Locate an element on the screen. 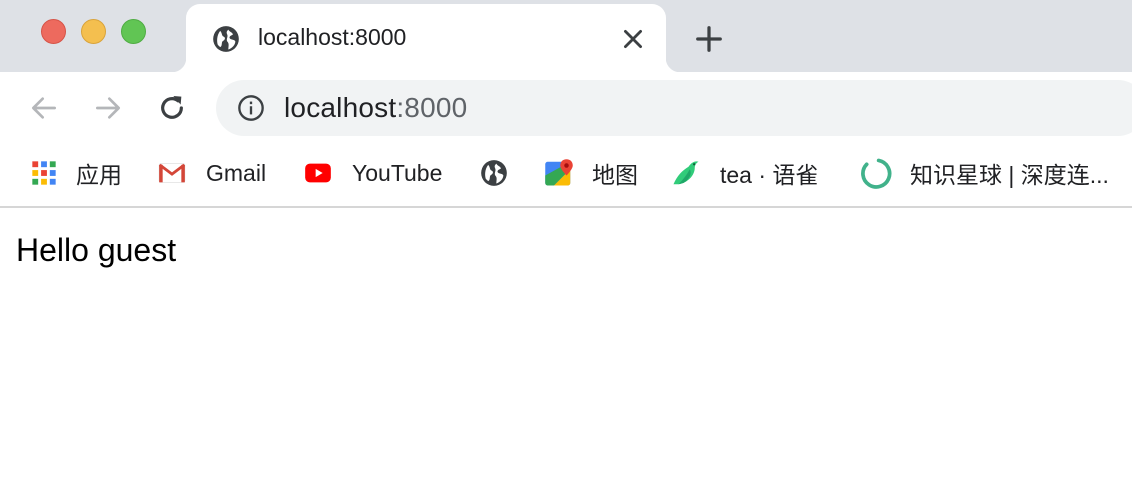  tab-localhost: localhost:8000 is located at coordinates (426, 38).